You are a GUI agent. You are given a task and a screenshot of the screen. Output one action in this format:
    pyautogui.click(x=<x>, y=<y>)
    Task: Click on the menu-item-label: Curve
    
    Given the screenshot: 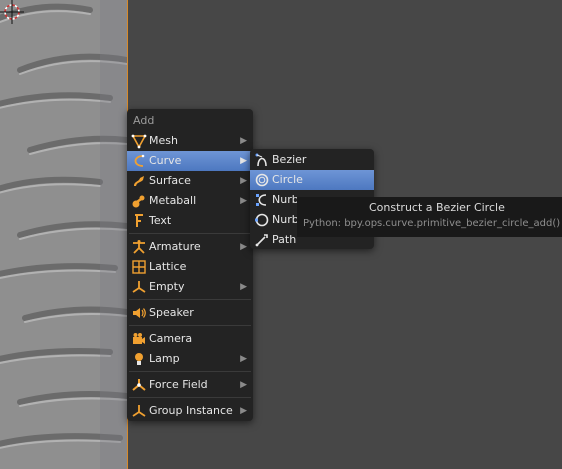 What is the action you would take?
    pyautogui.click(x=165, y=160)
    